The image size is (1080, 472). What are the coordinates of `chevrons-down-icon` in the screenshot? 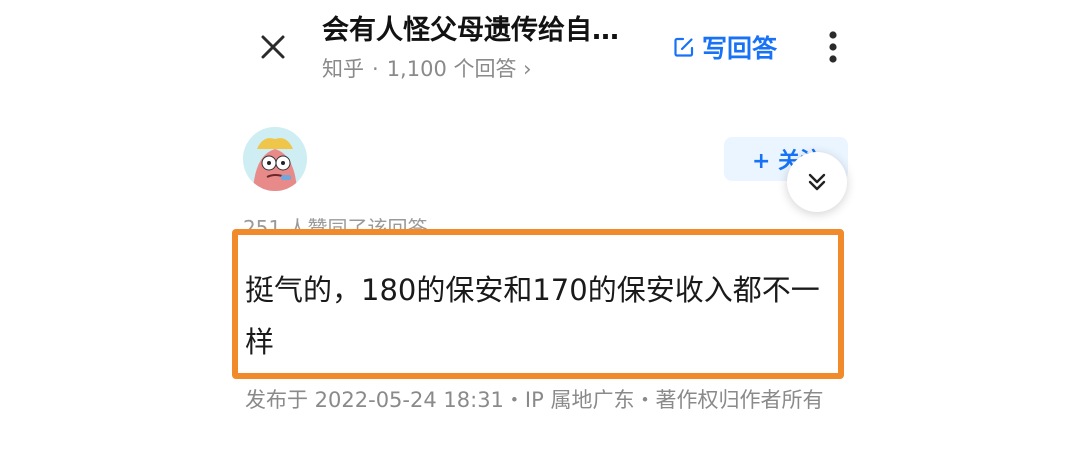 It's located at (817, 182).